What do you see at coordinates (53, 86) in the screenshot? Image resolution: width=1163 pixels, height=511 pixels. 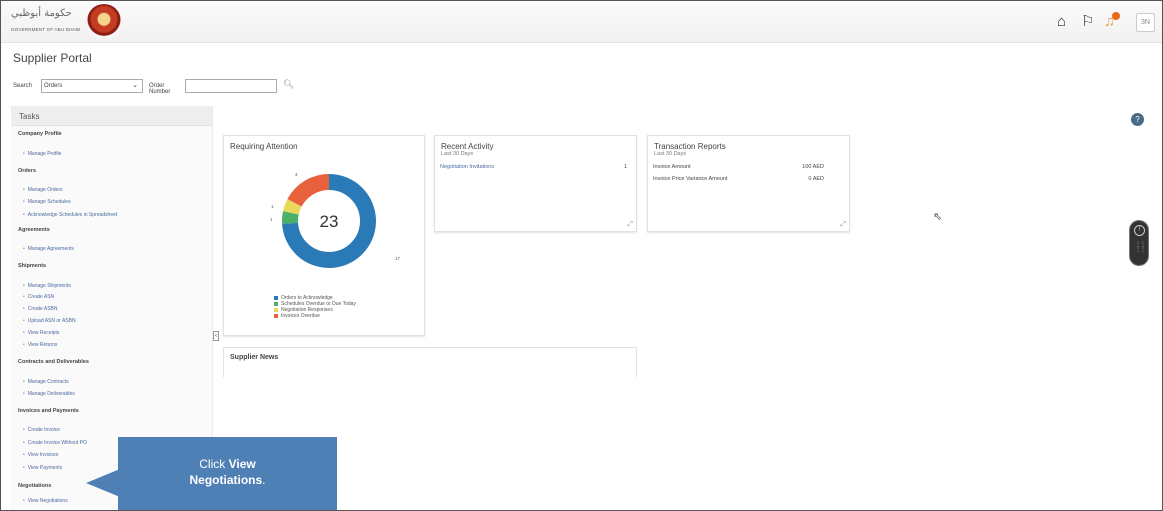 I see `search-type-value: Orders` at bounding box center [53, 86].